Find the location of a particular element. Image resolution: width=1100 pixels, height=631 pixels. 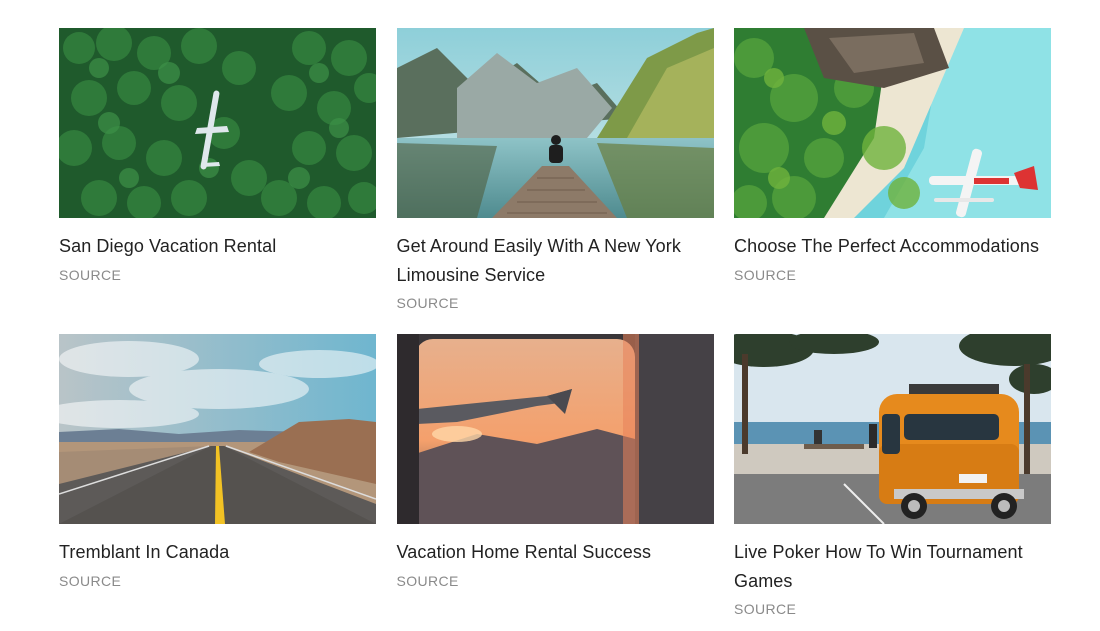

article-card: San Diego Vacation Rental SOURCE is located at coordinates (217, 181).